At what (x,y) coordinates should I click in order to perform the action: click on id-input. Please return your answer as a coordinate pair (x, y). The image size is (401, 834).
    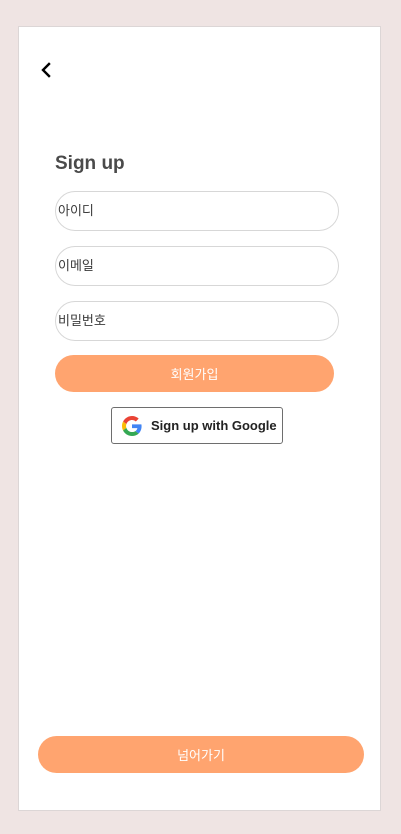
    Looking at the image, I should click on (197, 211).